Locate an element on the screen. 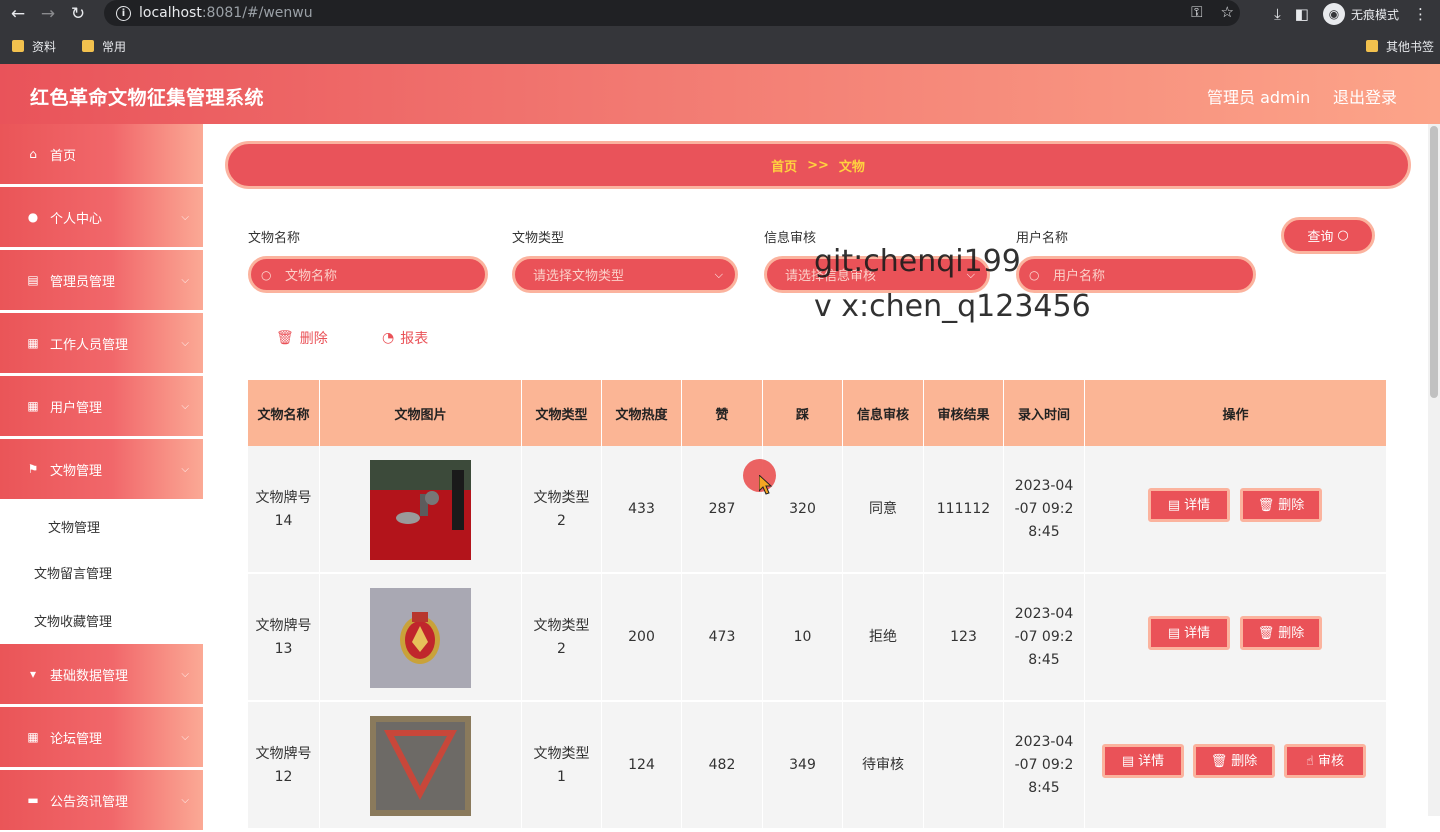  sidebar-item-home: ⌂ 首页 is located at coordinates (101, 155).